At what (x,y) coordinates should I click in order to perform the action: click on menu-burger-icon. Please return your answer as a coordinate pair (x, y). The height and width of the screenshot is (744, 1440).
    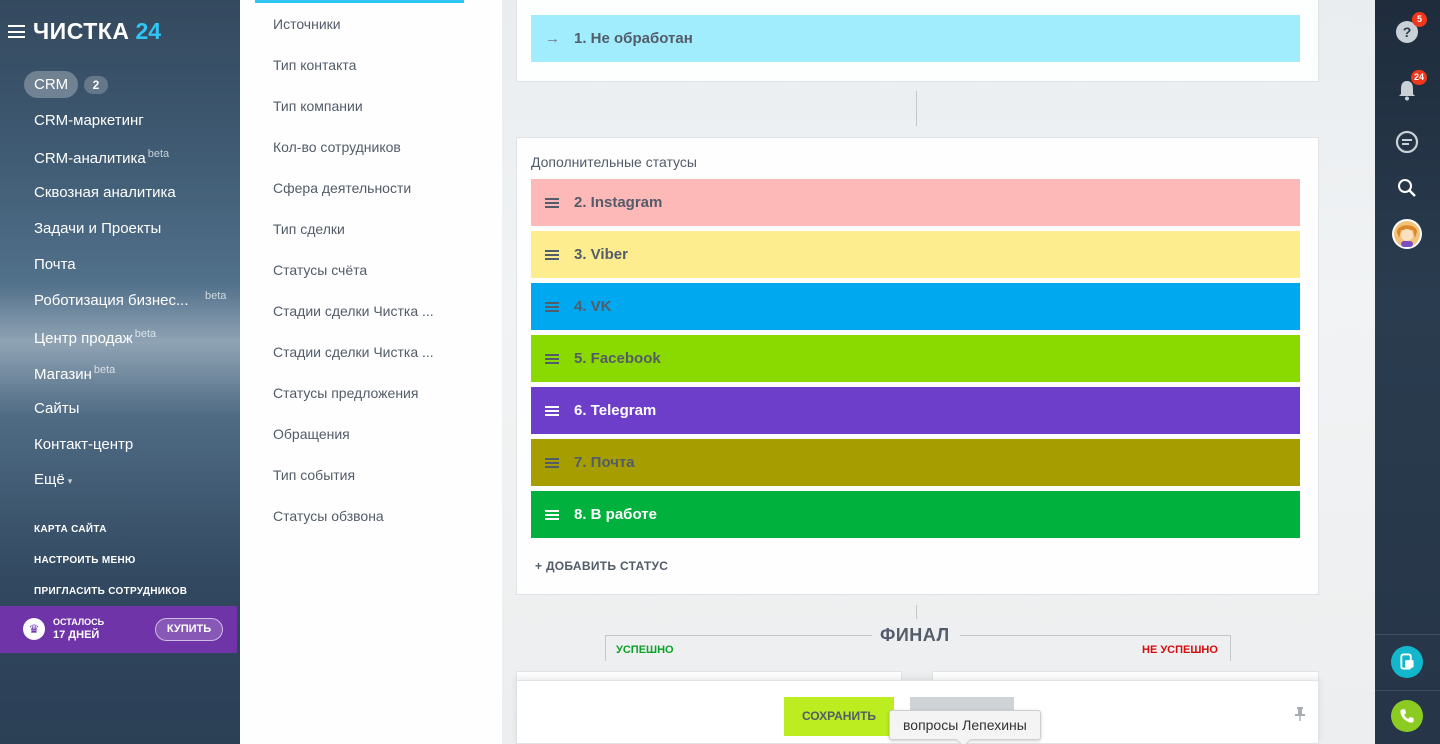
    Looking at the image, I should click on (16, 31).